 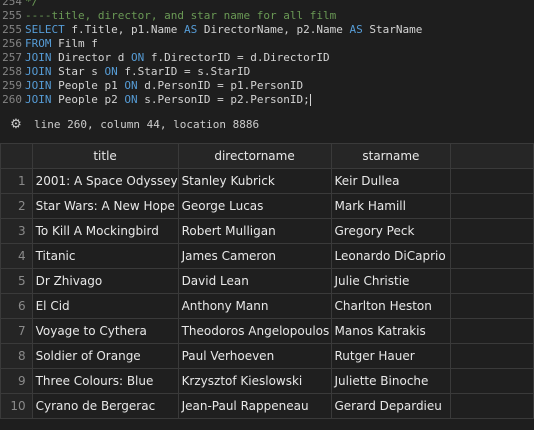 I want to click on cell-starname: Gerard Depardieu, so click(x=391, y=406).